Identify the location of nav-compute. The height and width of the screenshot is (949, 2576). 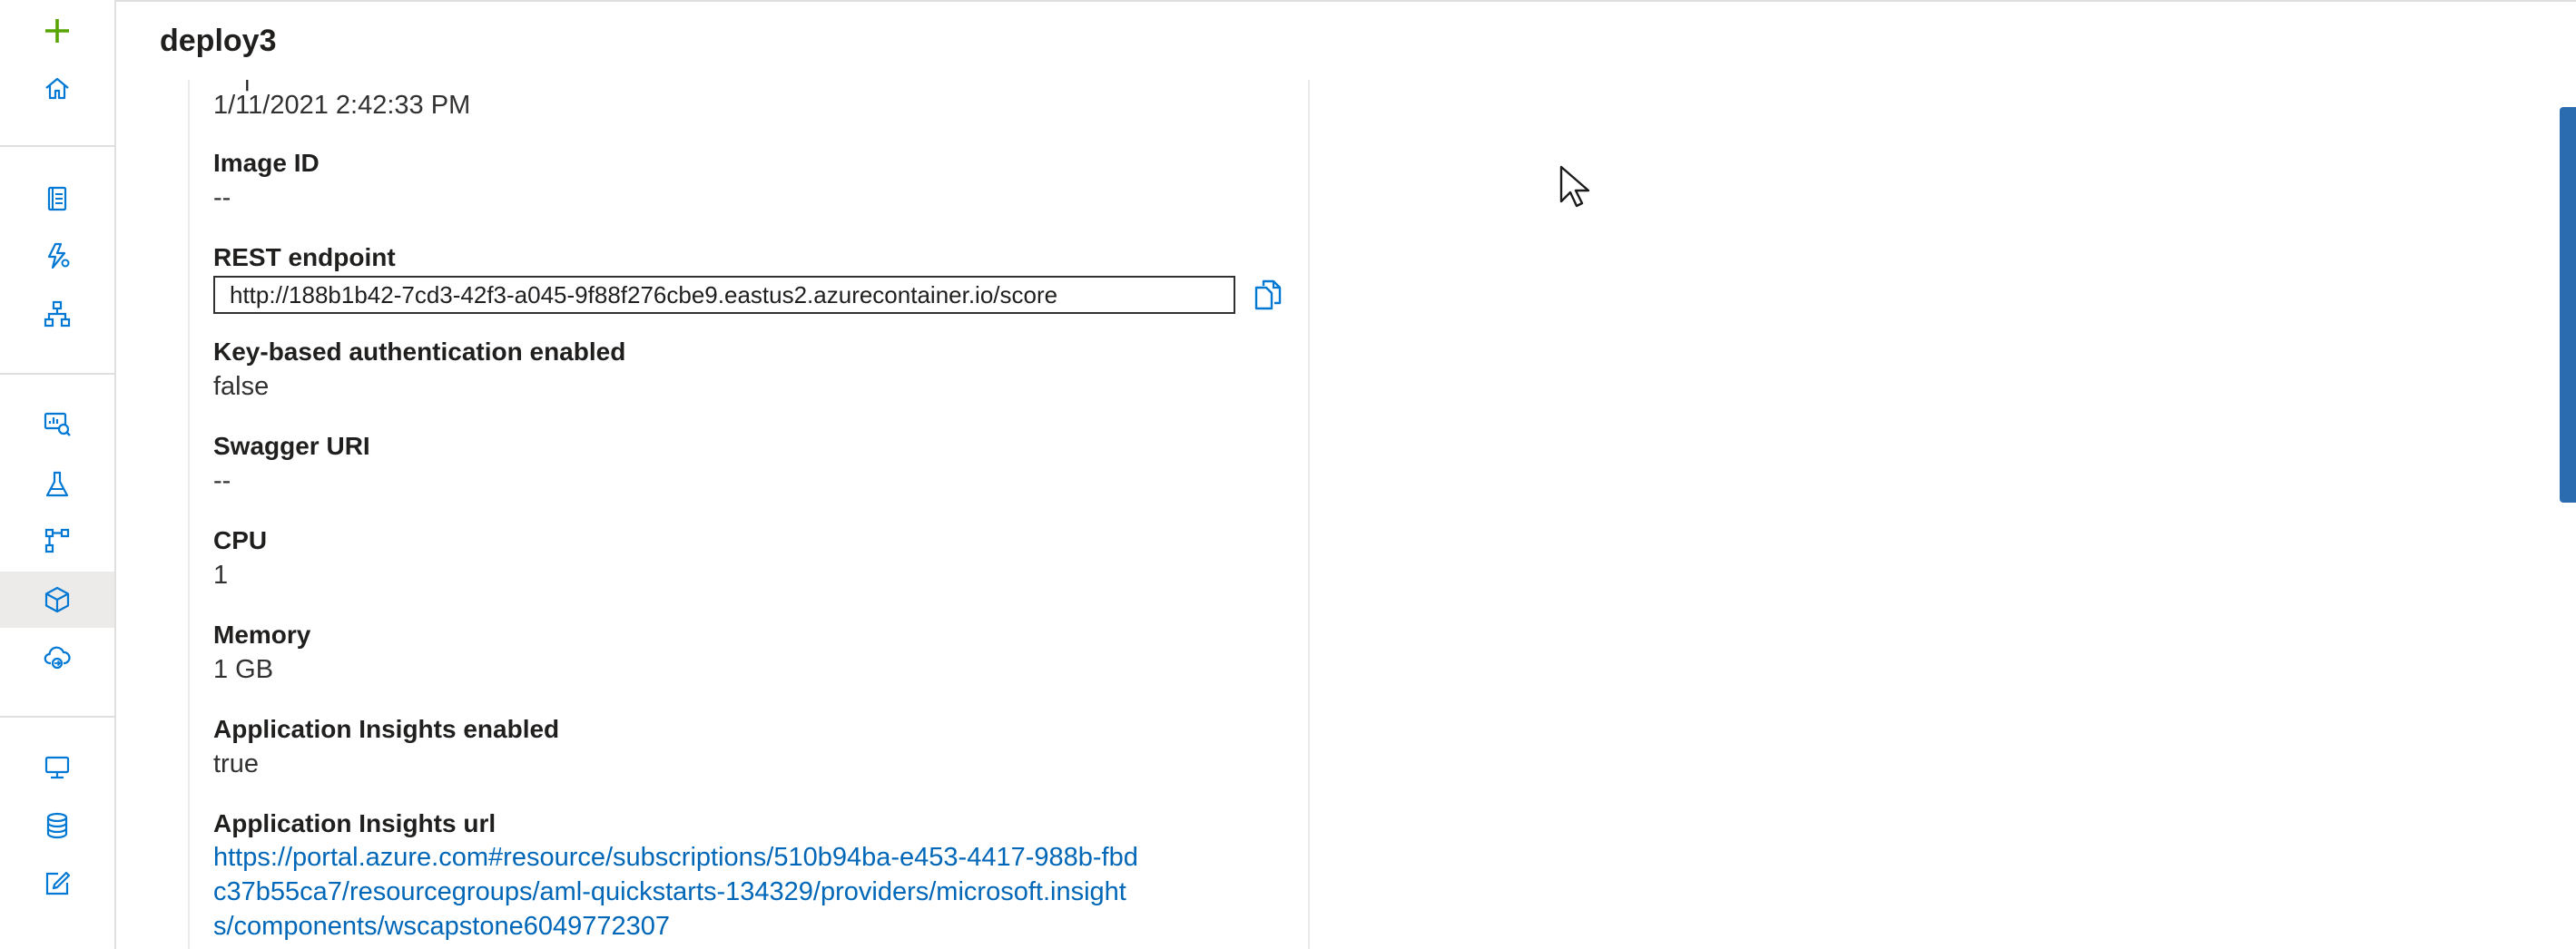
(57, 768).